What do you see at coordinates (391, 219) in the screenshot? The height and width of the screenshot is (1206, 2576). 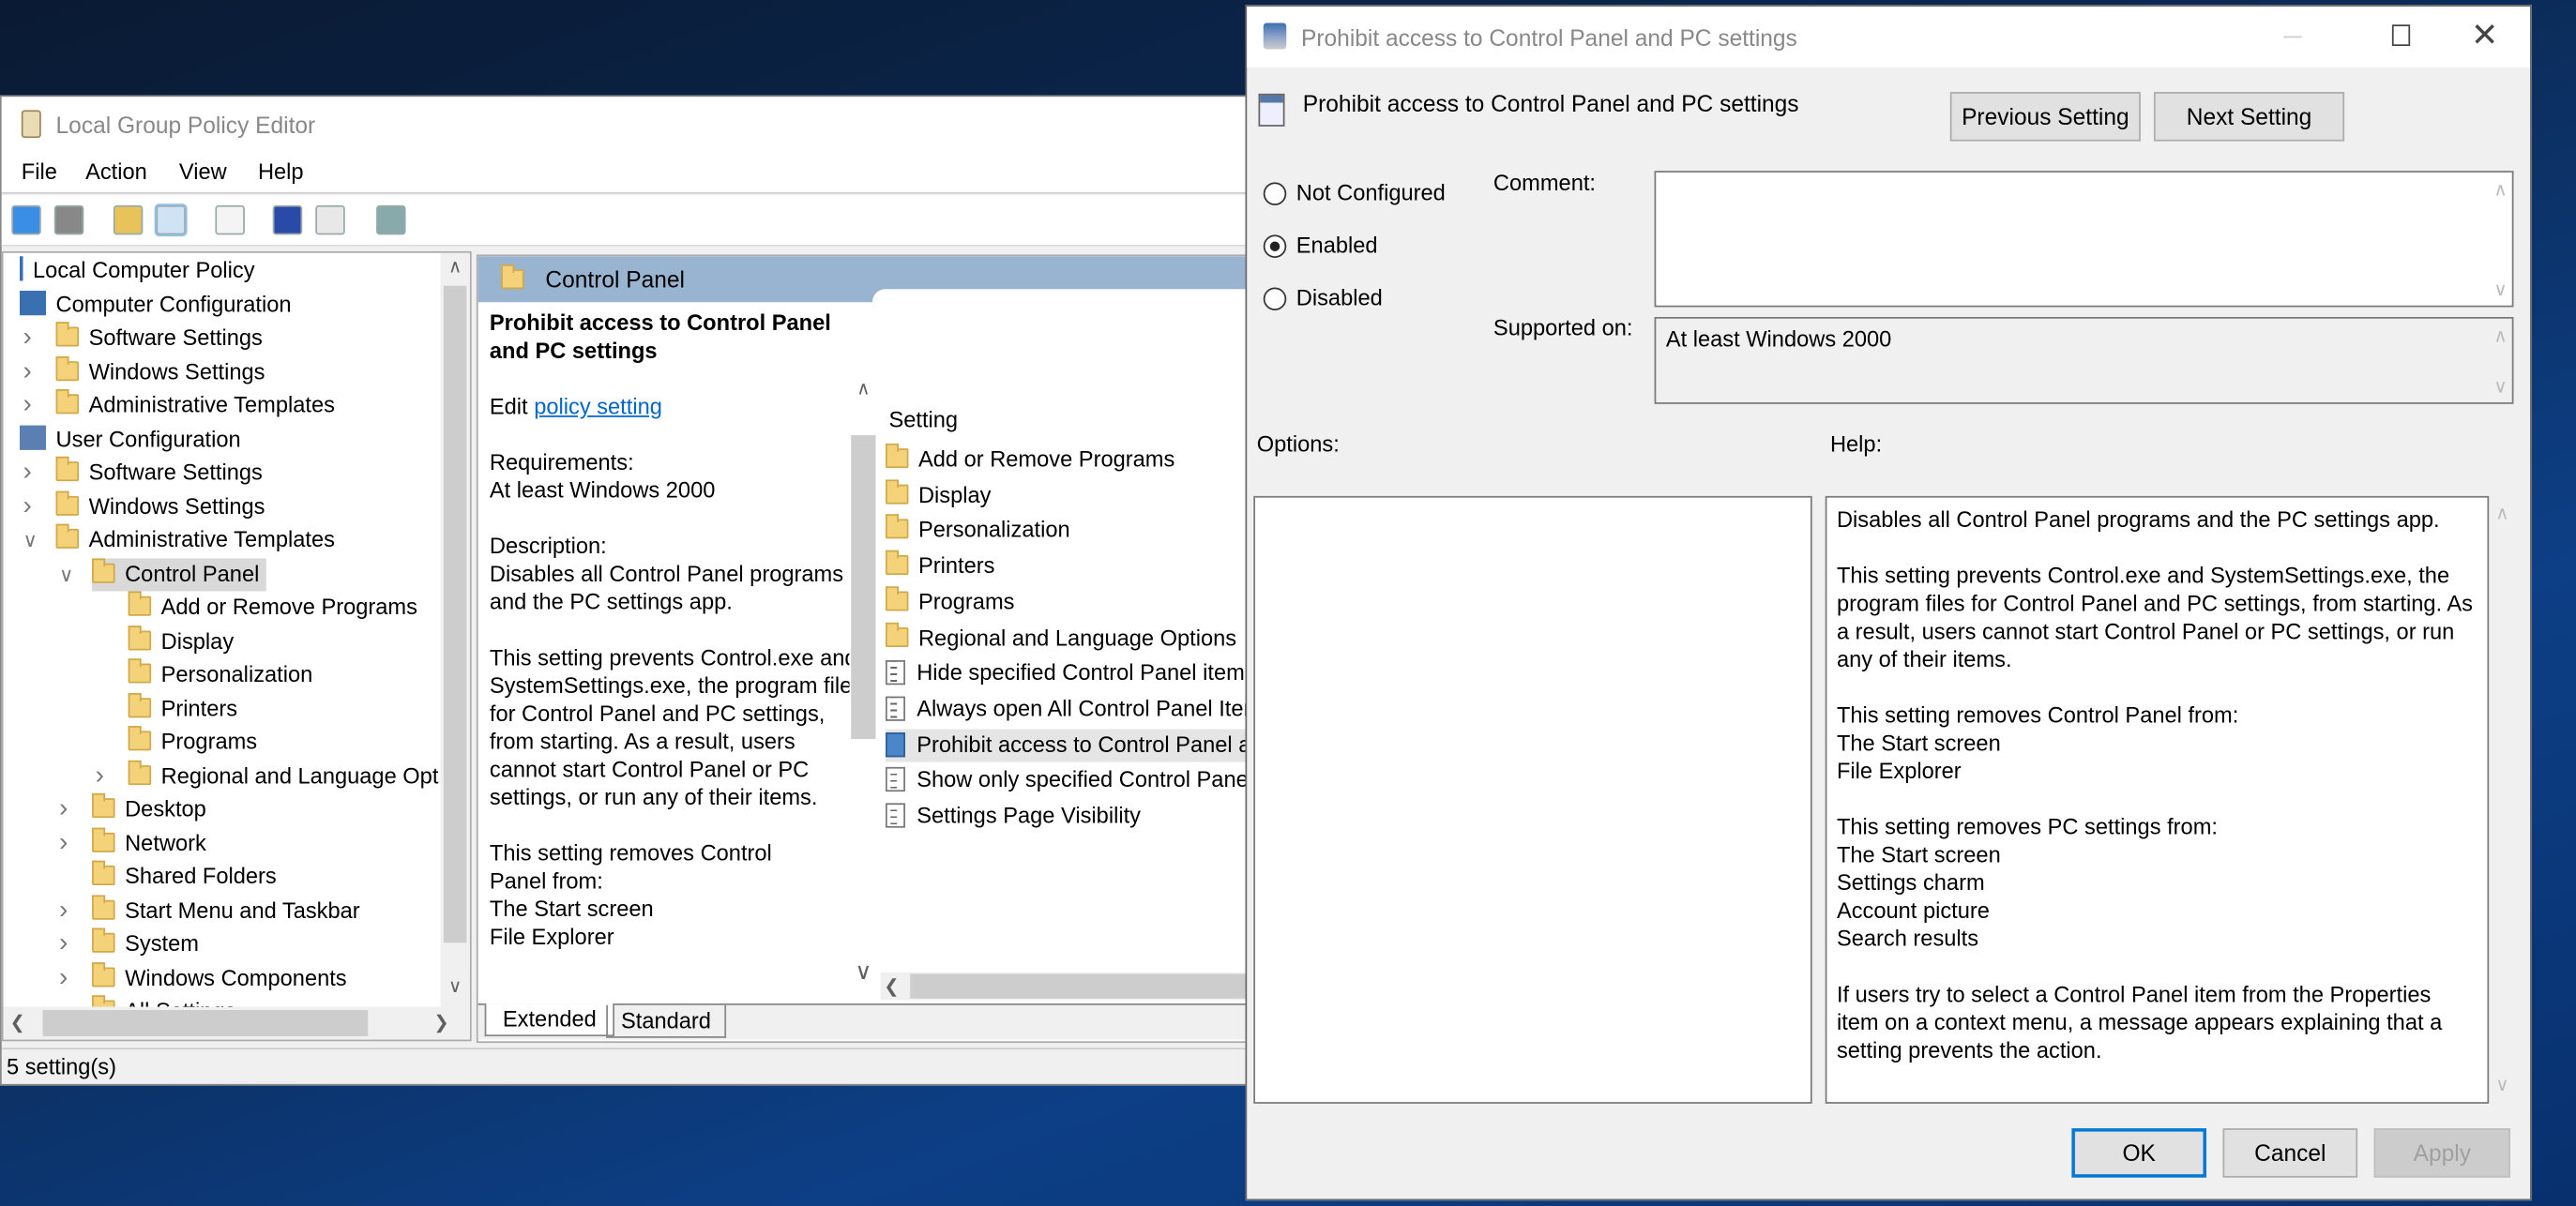 I see `filter-icon` at bounding box center [391, 219].